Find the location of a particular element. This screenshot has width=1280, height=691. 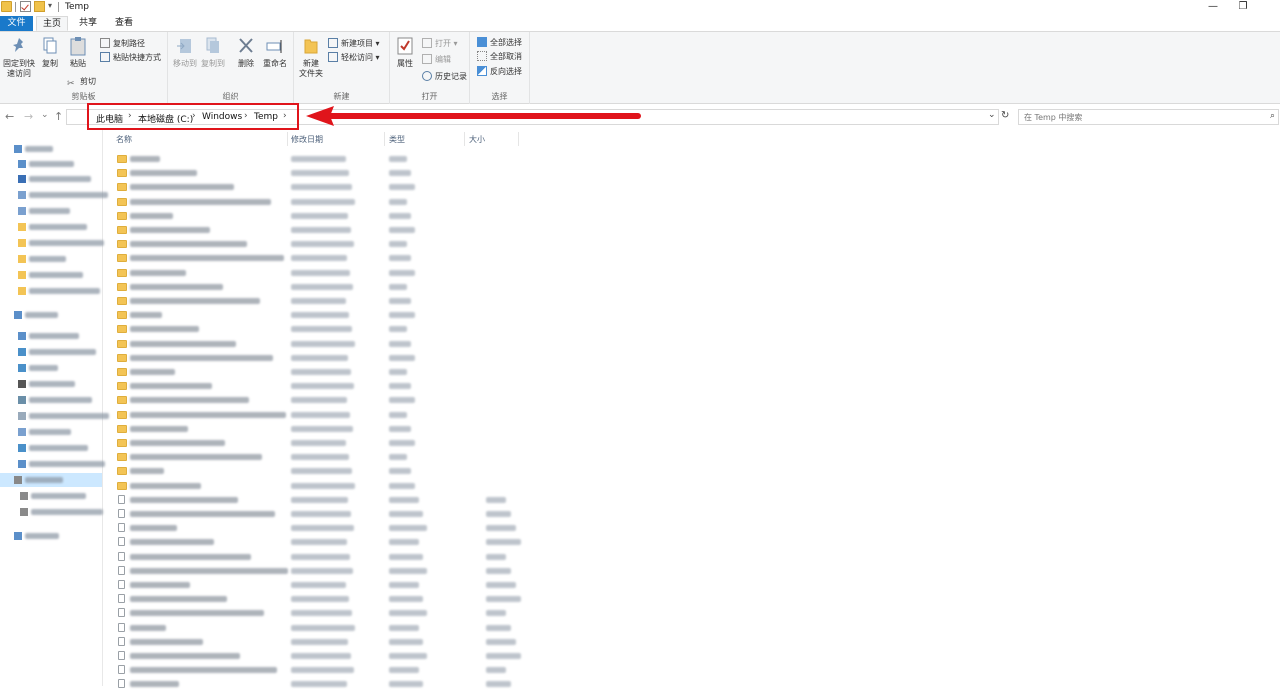

new-item-button: 新建项目 ▾ is located at coordinates (354, 44).